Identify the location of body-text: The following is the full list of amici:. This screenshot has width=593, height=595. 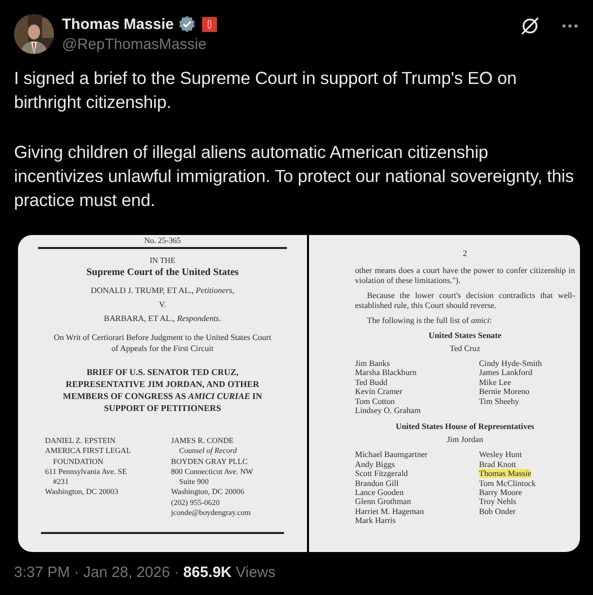
(429, 321).